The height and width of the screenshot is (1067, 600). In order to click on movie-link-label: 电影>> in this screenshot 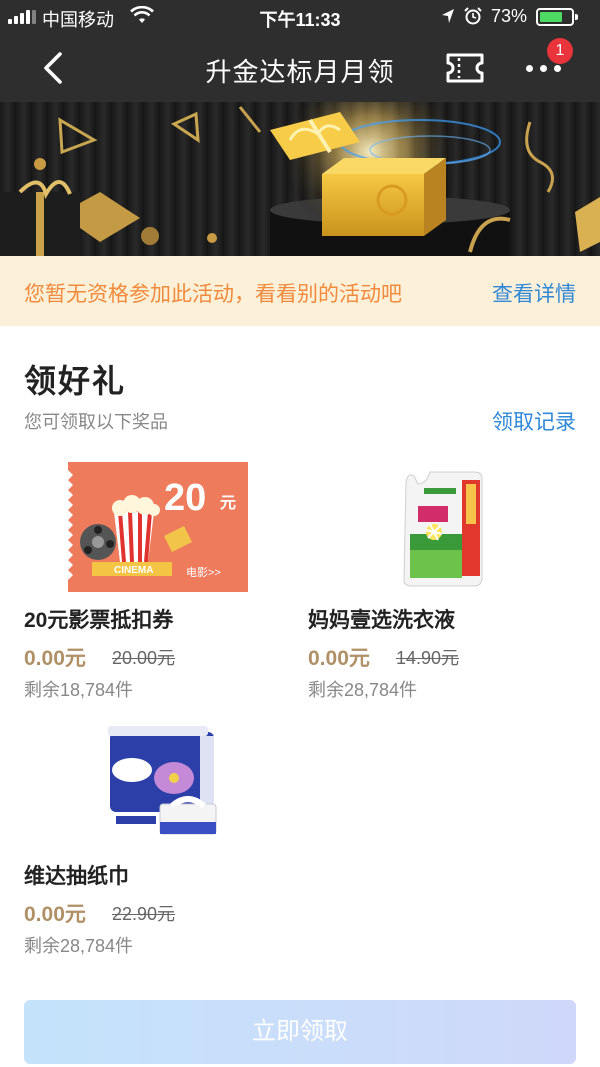, I will do `click(203, 572)`.